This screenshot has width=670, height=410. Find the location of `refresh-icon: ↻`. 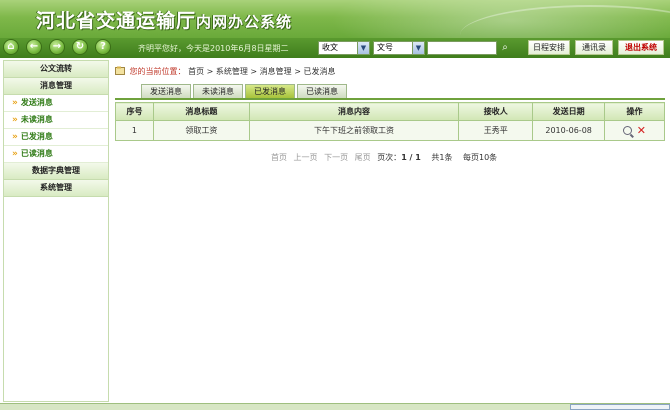

refresh-icon: ↻ is located at coordinates (80, 47).